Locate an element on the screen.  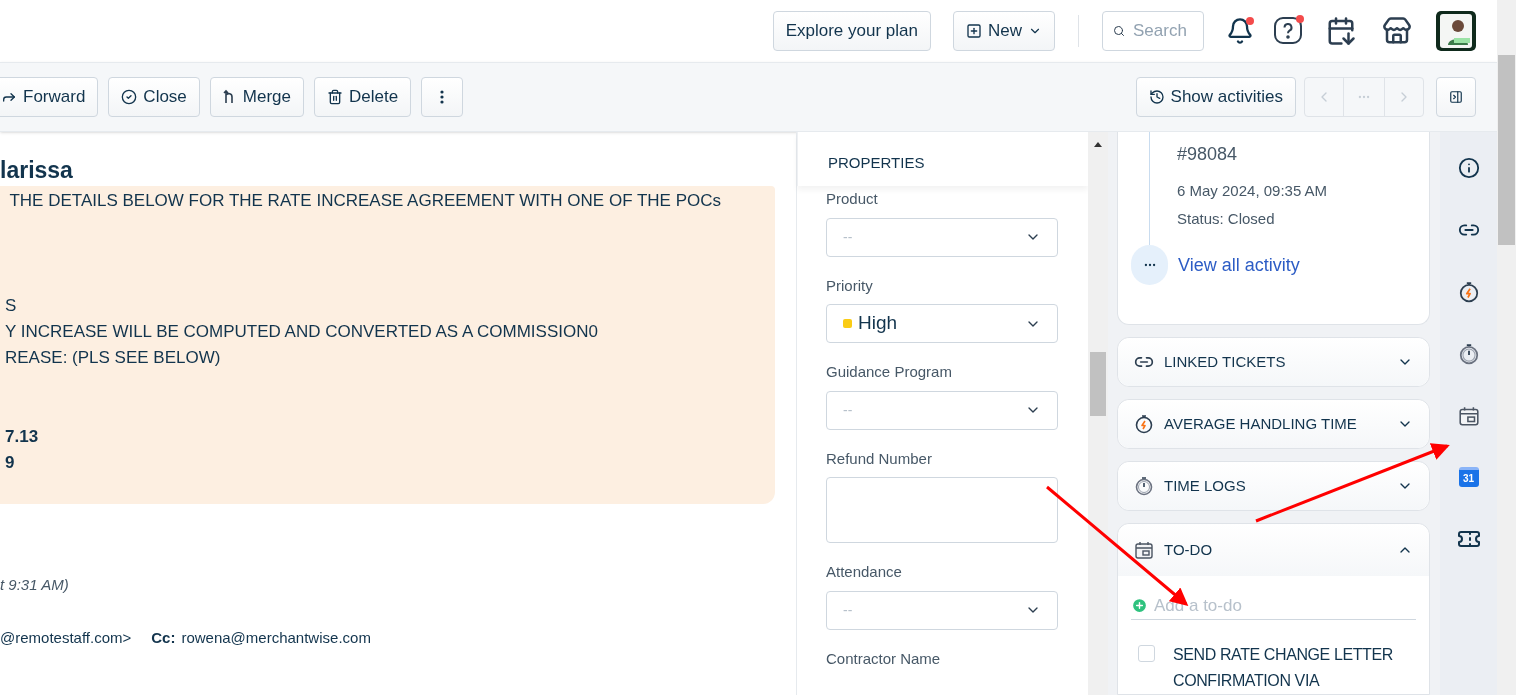
check-circle-icon is located at coordinates (129, 97).